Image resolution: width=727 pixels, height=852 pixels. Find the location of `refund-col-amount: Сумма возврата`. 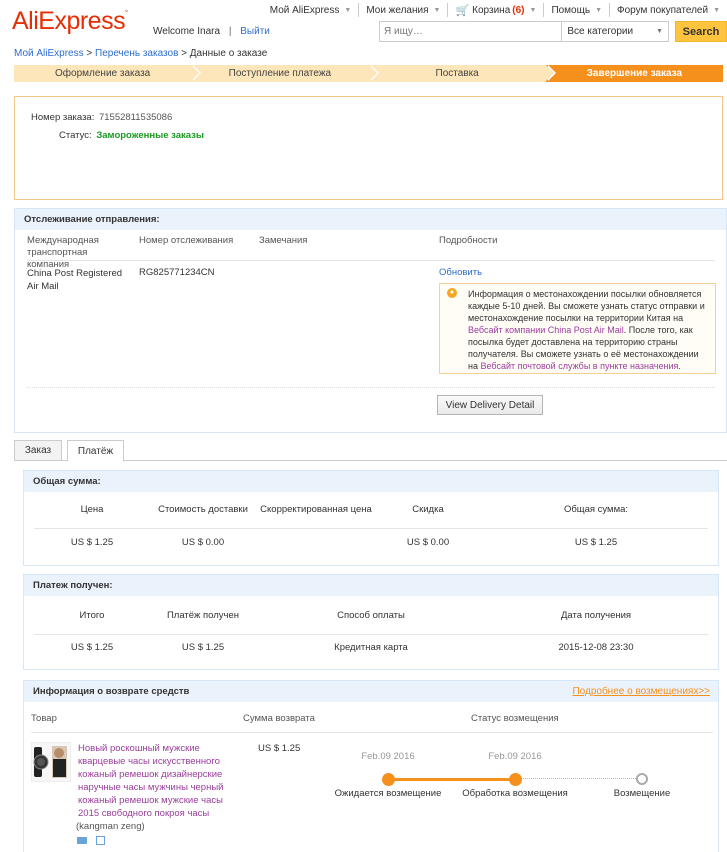

refund-col-amount: Сумма возврата is located at coordinates (279, 718).